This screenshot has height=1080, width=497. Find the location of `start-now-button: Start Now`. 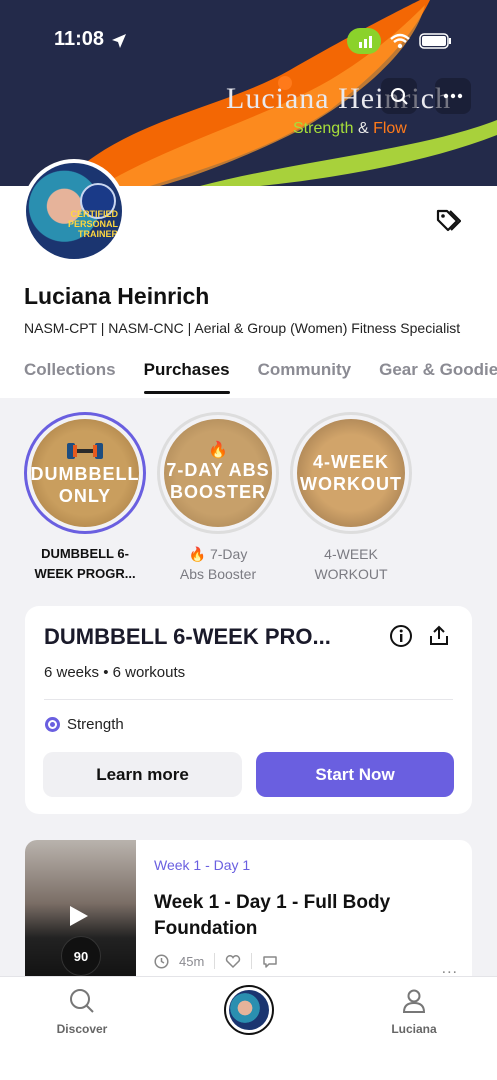

start-now-button: Start Now is located at coordinates (355, 774).